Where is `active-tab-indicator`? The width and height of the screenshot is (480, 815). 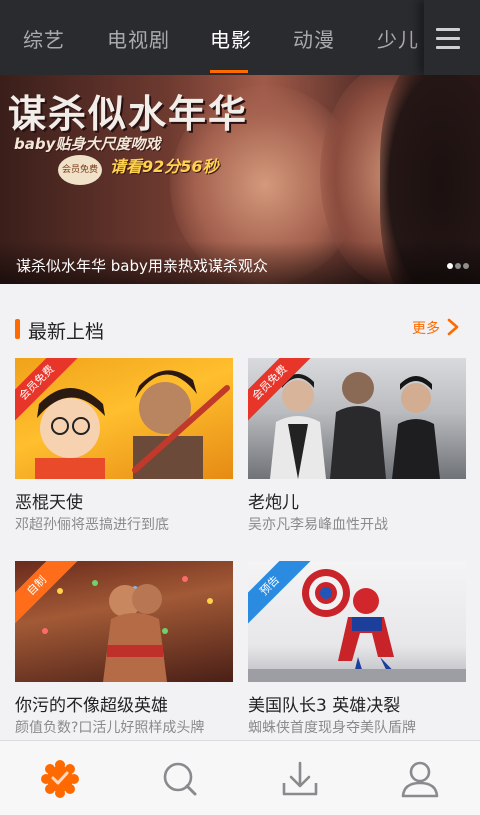
active-tab-indicator is located at coordinates (229, 71).